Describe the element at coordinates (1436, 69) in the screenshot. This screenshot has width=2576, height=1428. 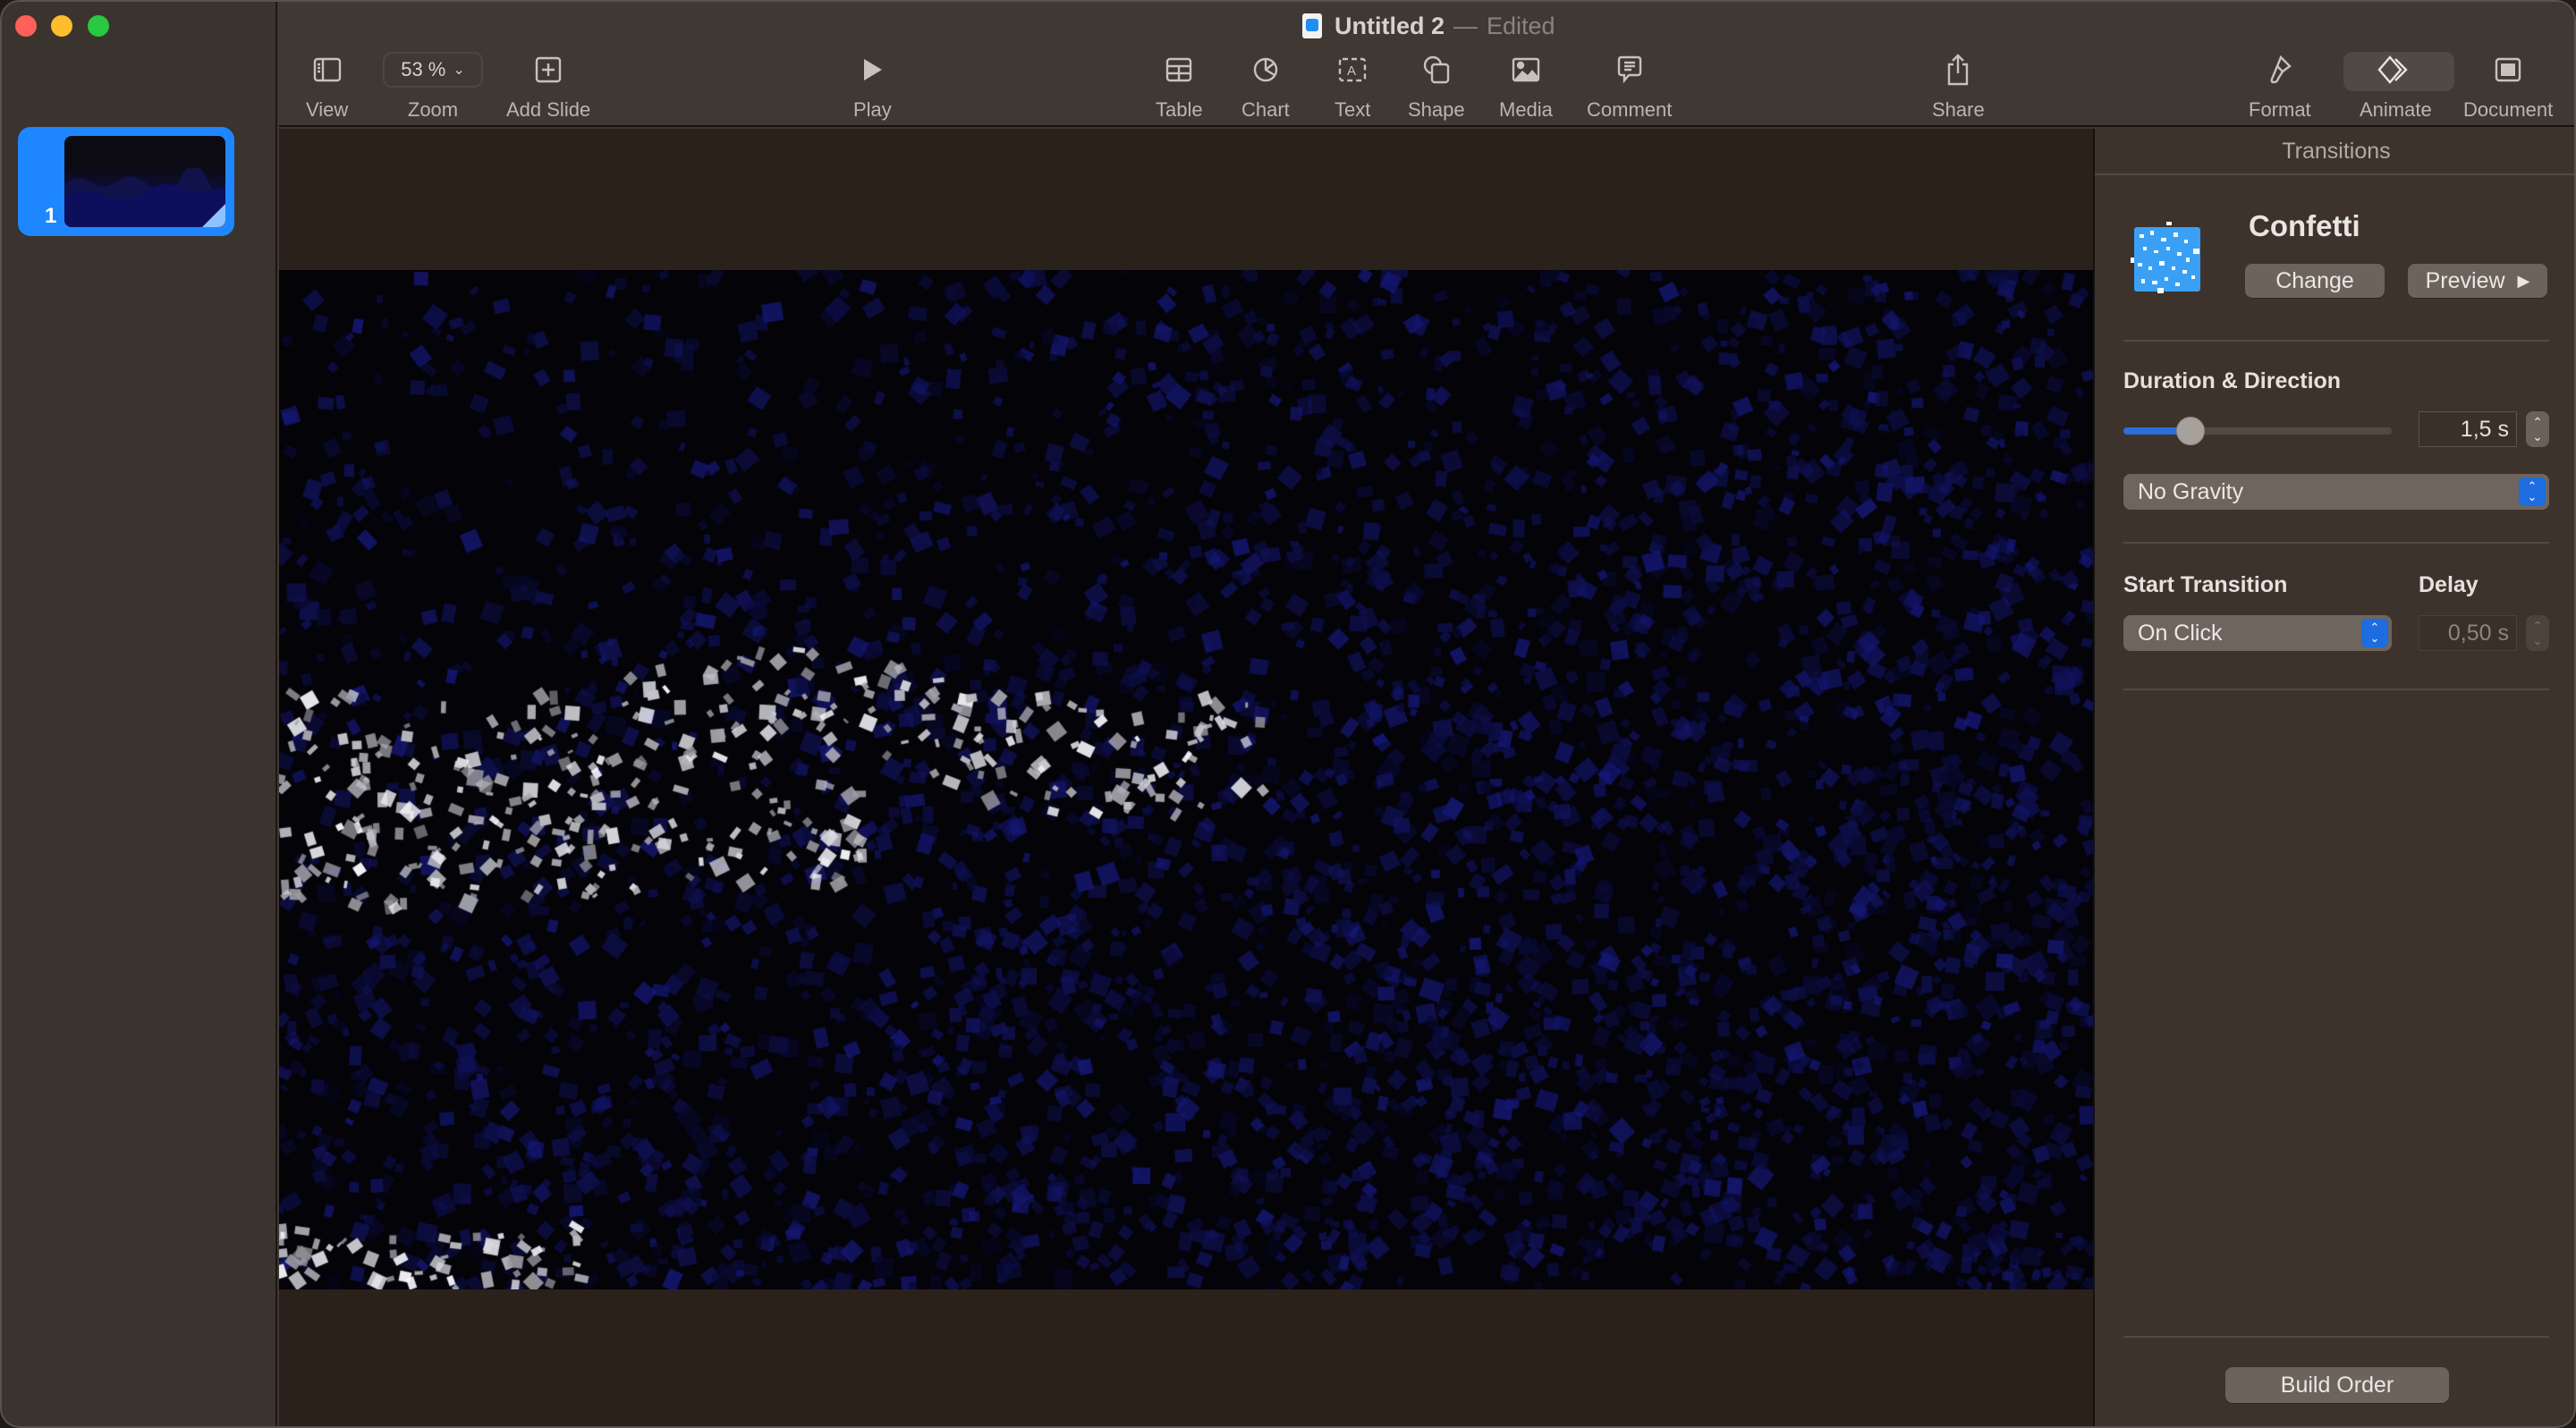
I see `shape-icon` at that location.